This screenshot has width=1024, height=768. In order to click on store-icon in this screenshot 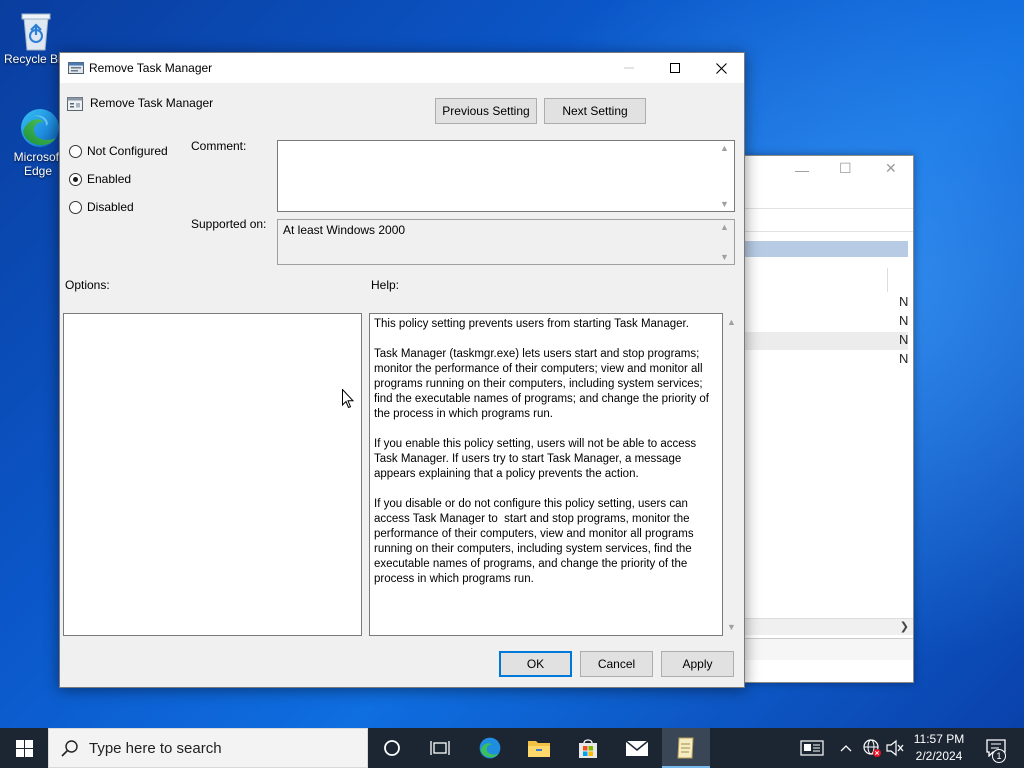, I will do `click(588, 748)`.